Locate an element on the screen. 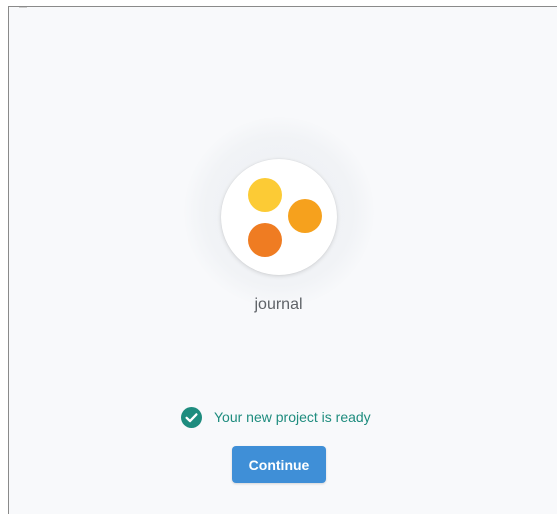 The image size is (557, 514). yellow-dot-icon is located at coordinates (265, 195).